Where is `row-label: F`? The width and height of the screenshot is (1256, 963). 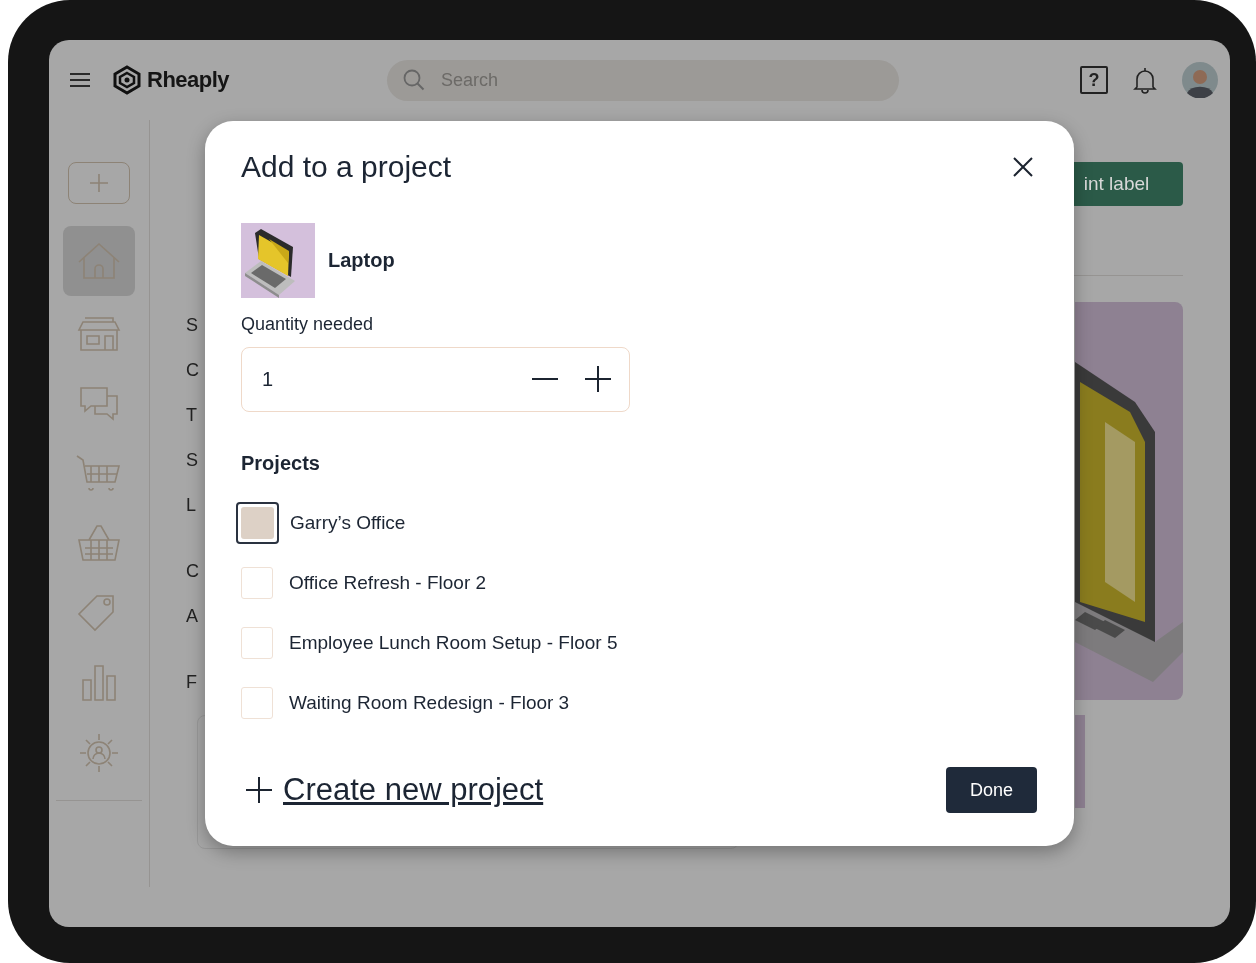 row-label: F is located at coordinates (192, 683).